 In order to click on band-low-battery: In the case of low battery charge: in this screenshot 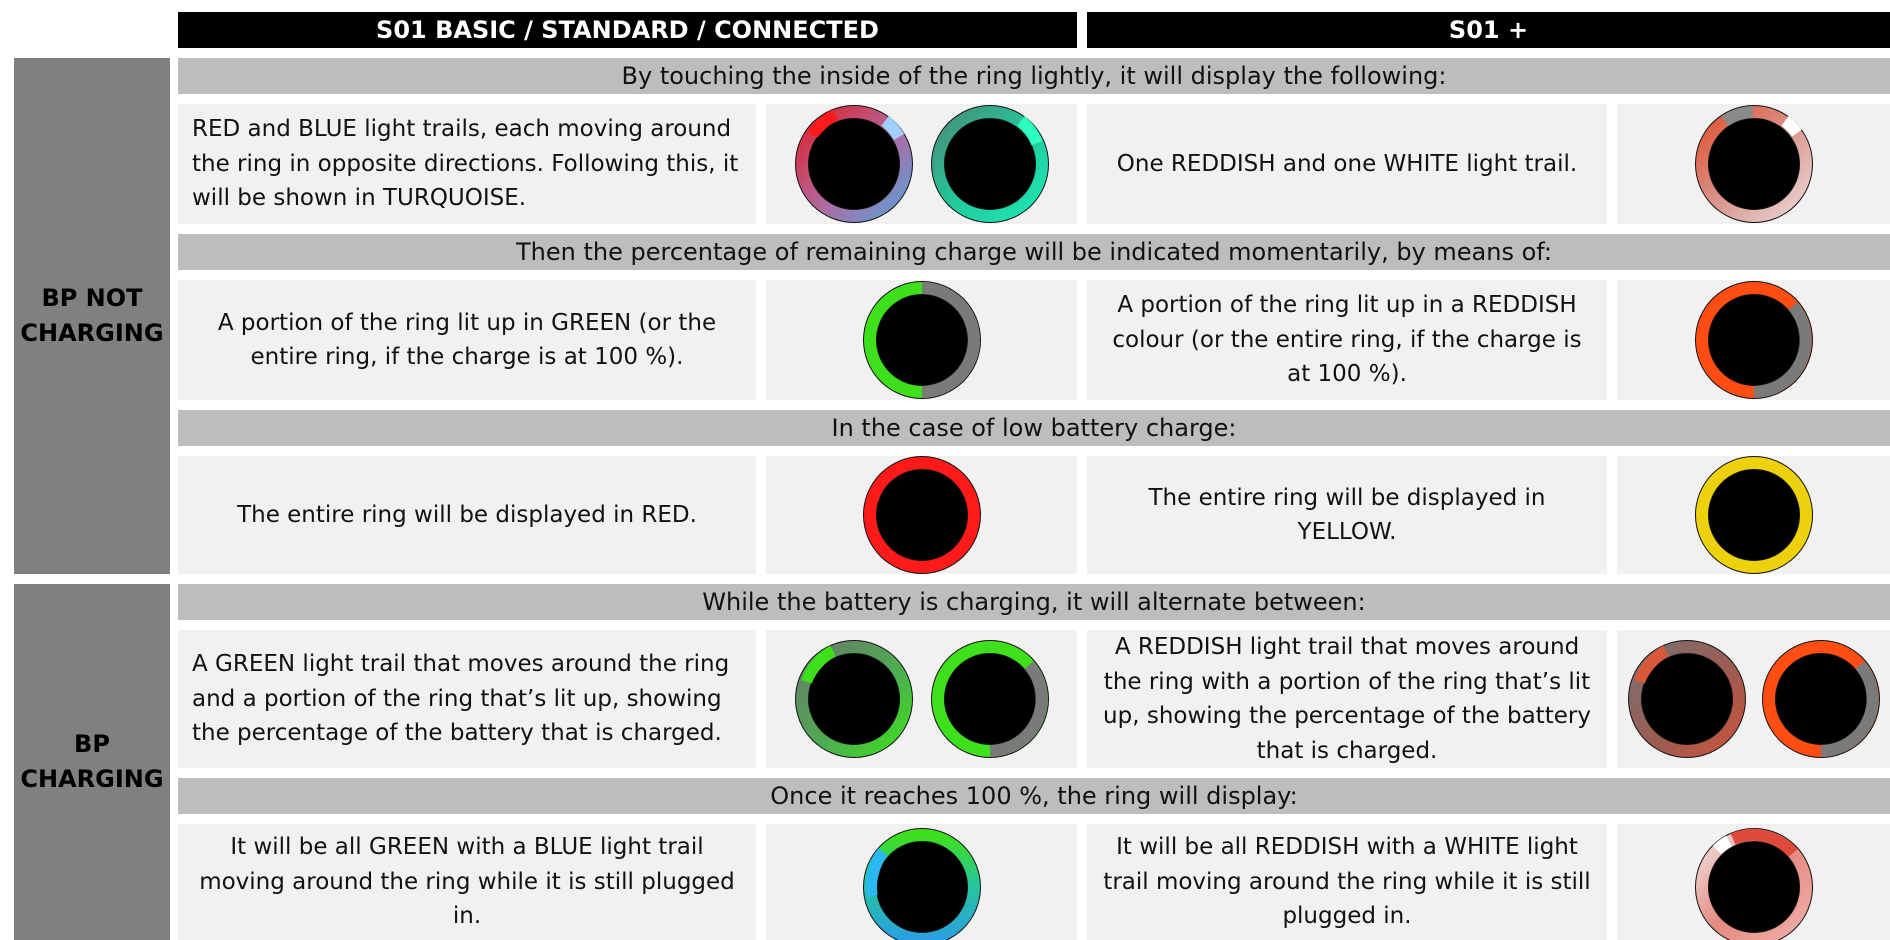, I will do `click(1034, 428)`.